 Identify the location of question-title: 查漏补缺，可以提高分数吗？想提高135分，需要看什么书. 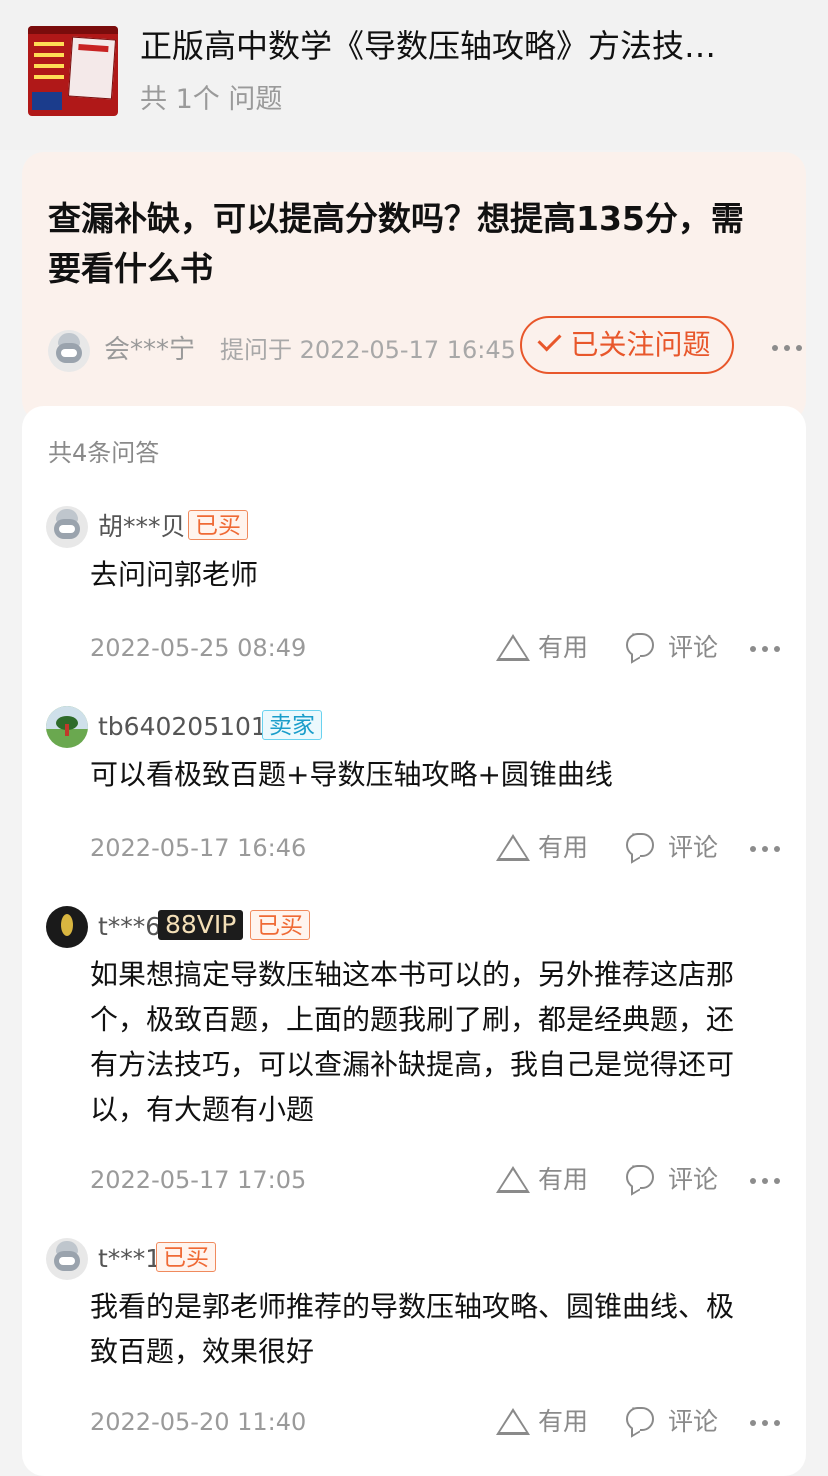
(396, 243).